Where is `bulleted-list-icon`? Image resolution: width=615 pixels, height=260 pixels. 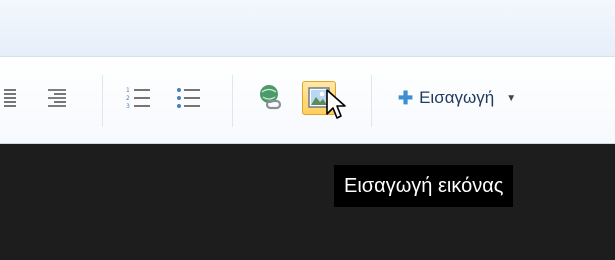
bulleted-list-icon is located at coordinates (188, 98).